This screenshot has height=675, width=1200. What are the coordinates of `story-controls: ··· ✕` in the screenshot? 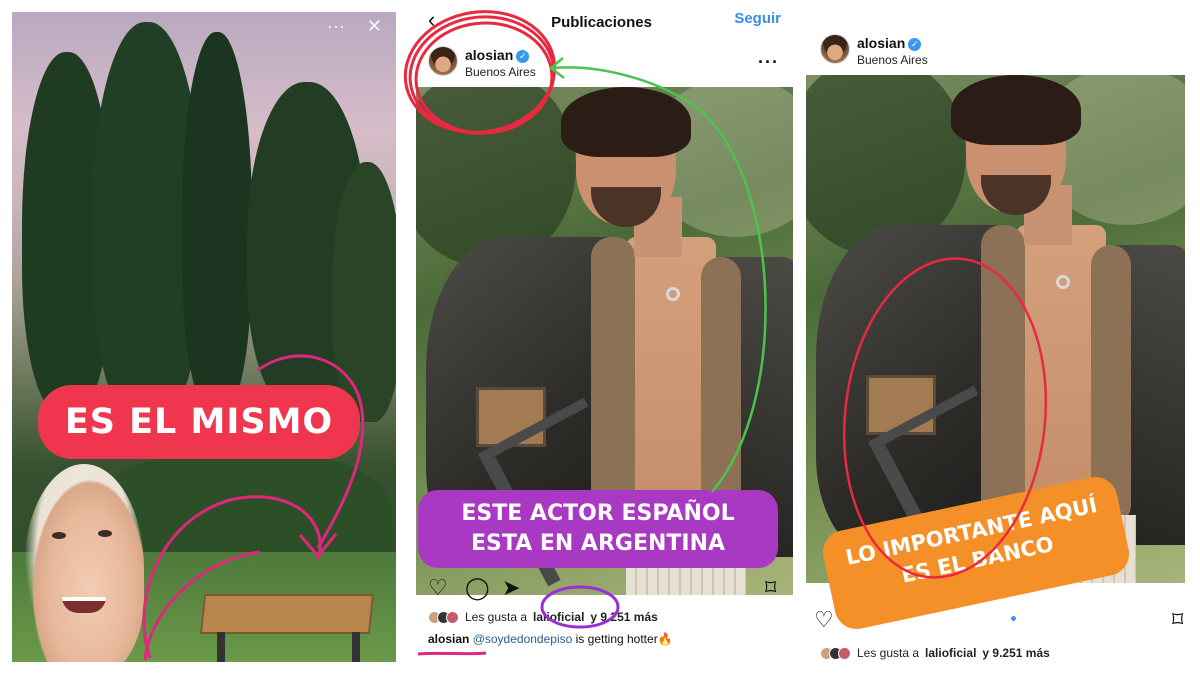 It's located at (354, 26).